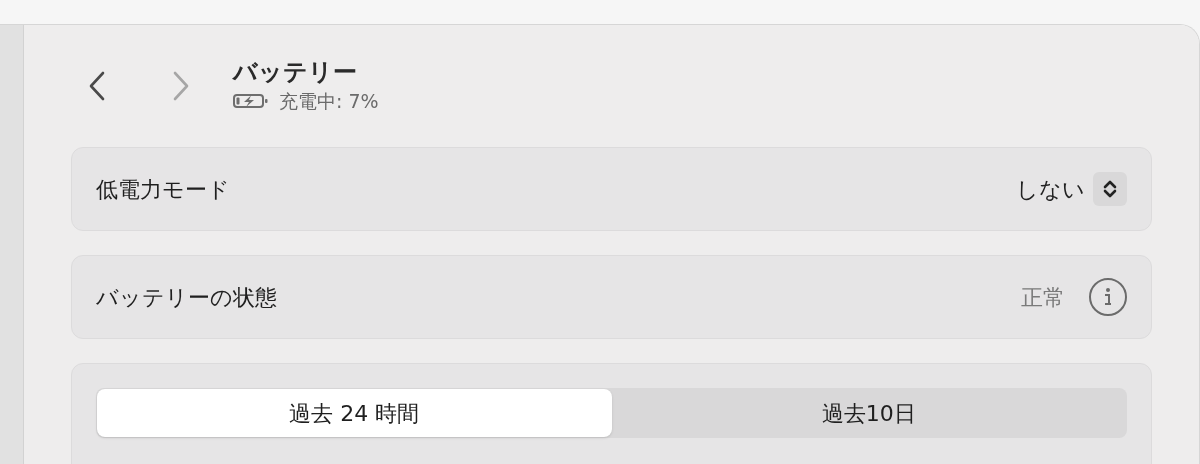  I want to click on status-value: 正常, so click(1043, 297).